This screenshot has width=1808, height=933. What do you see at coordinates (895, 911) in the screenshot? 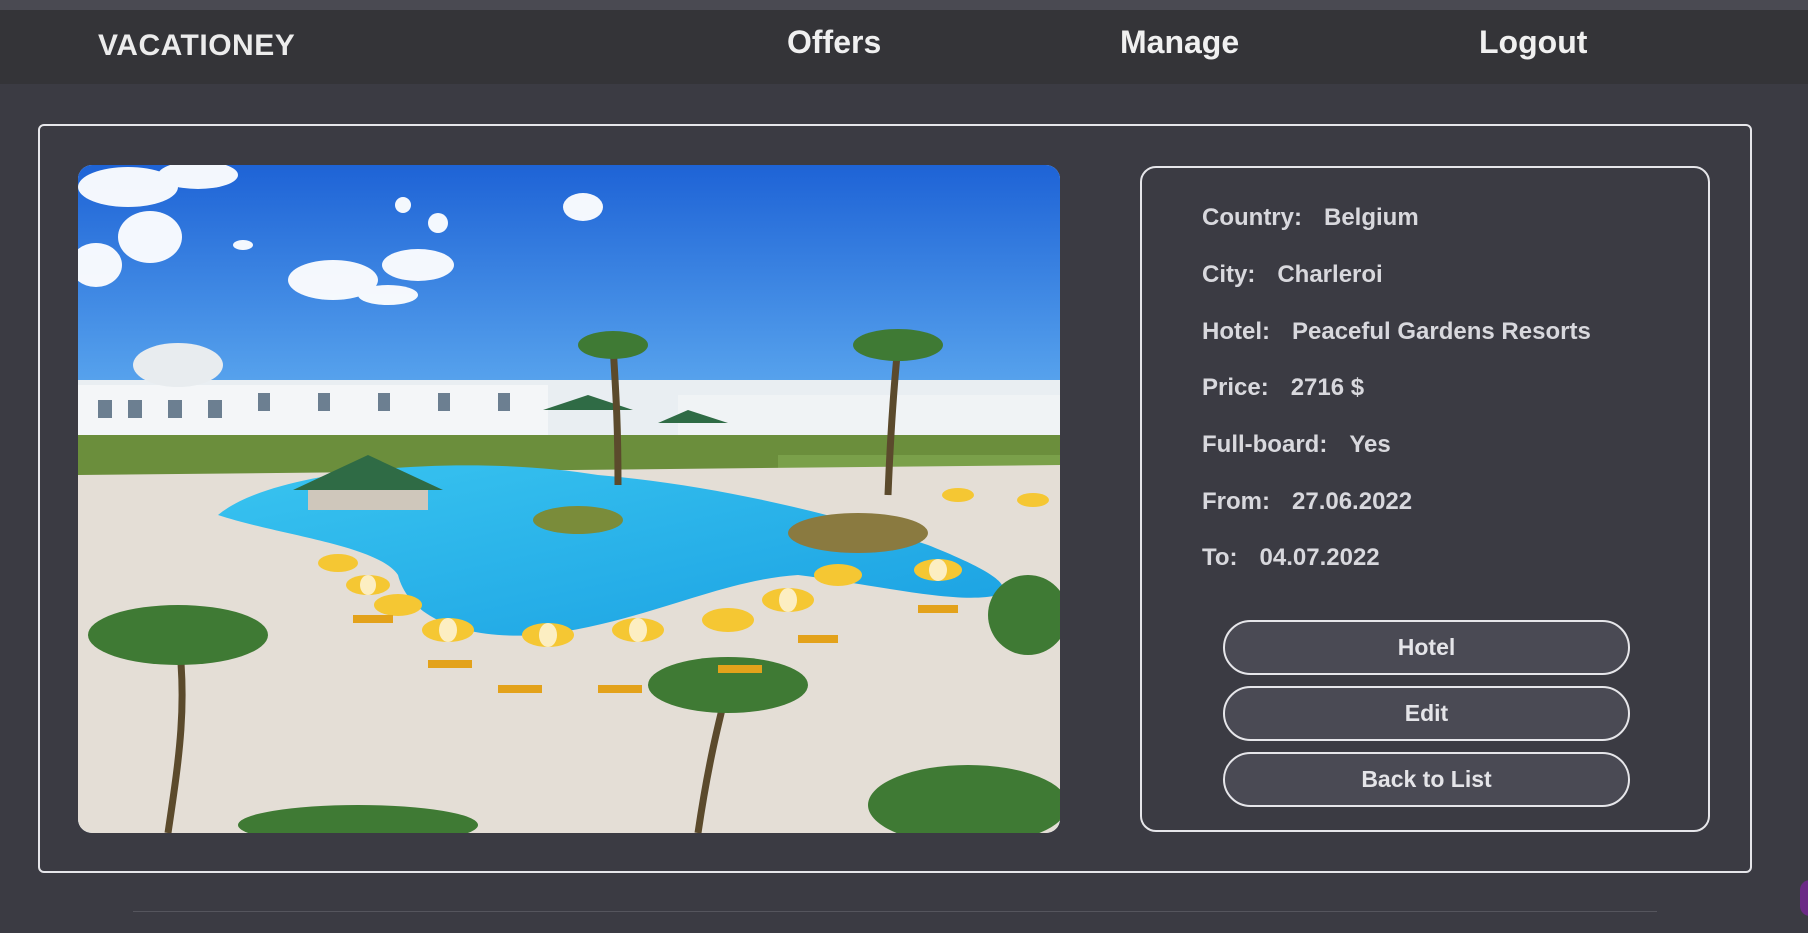
I see `footer-divider` at bounding box center [895, 911].